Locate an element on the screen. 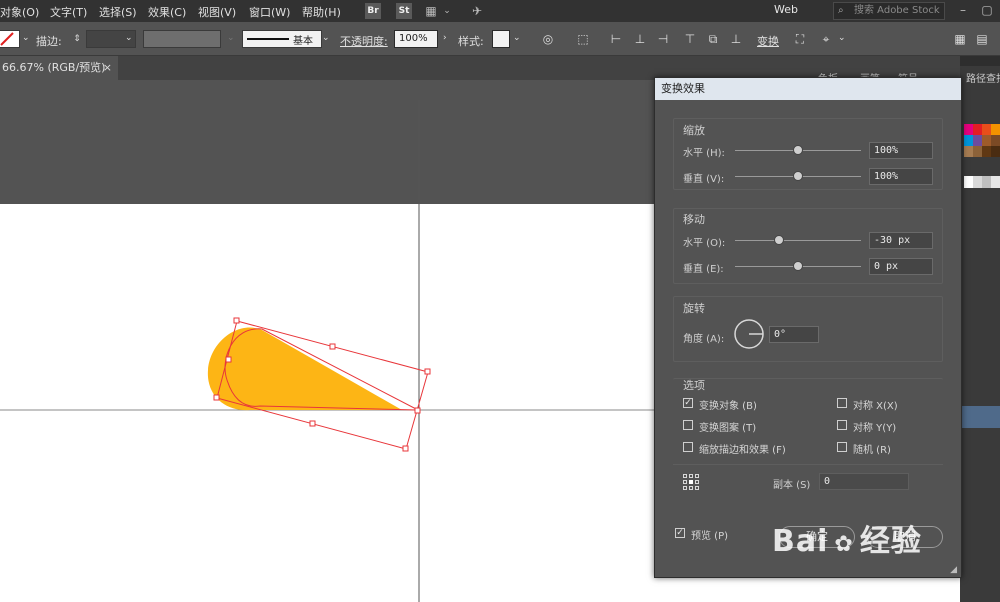 The image size is (1000, 602). scale-horizontal-knob is located at coordinates (798, 150).